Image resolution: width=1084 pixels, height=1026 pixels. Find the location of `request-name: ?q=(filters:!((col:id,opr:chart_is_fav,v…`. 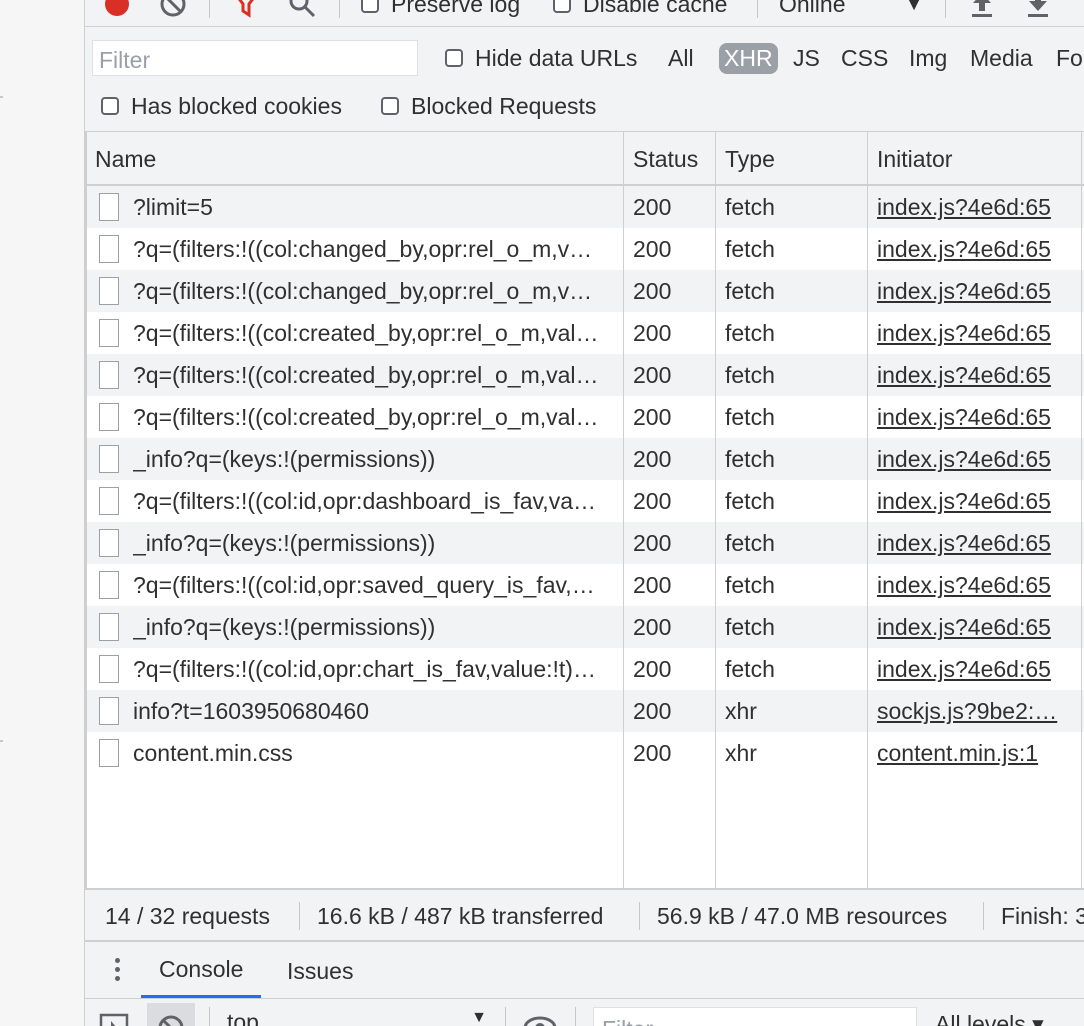

request-name: ?q=(filters:!((col:id,opr:chart_is_fav,v… is located at coordinates (375, 669).